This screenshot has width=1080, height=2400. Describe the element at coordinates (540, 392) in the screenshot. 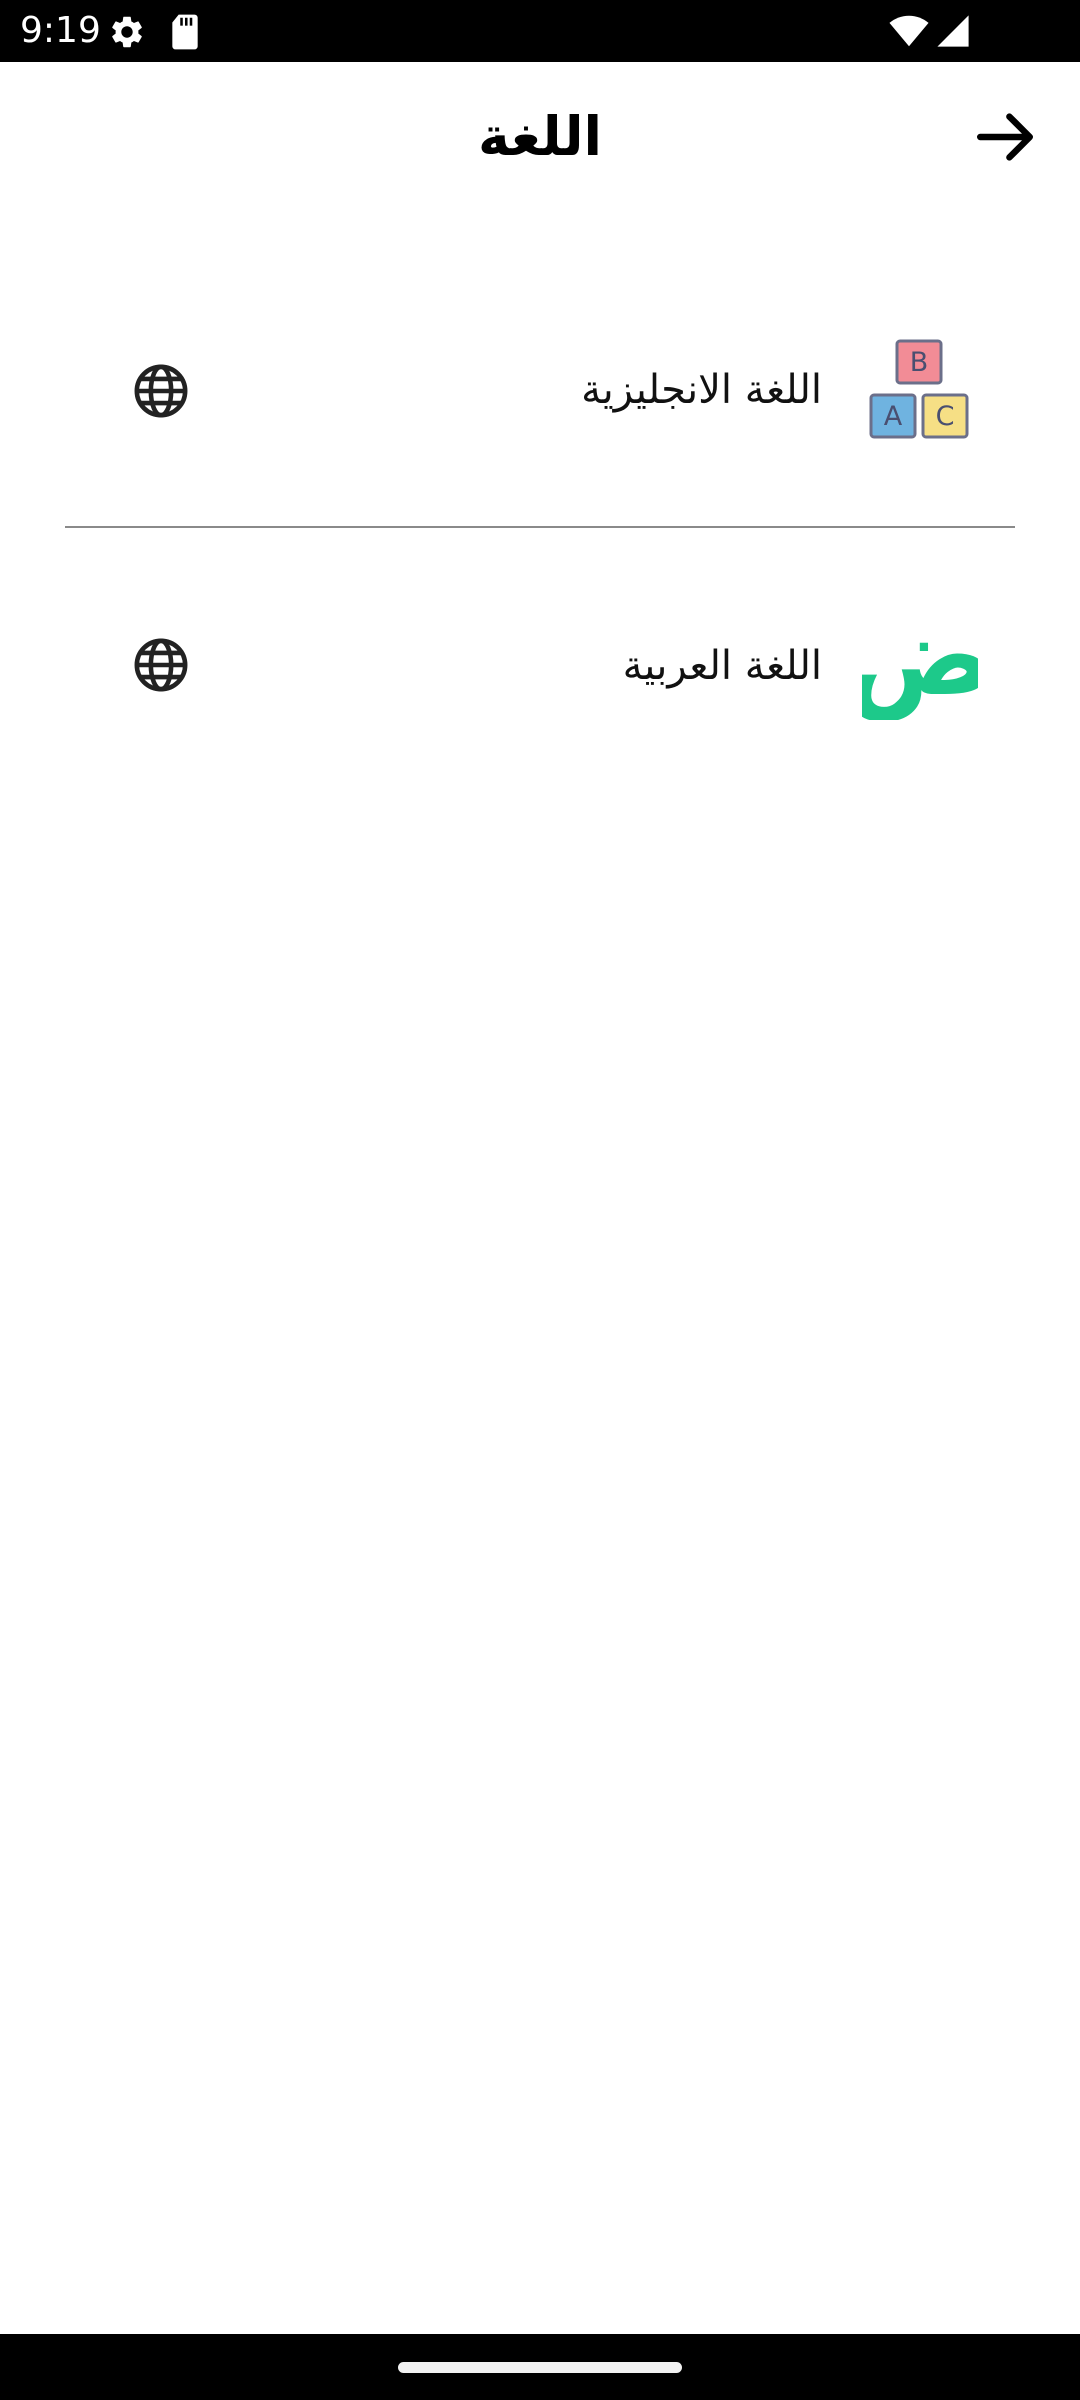

I see `language-item-english: B A C اللغة الانجليزية` at that location.